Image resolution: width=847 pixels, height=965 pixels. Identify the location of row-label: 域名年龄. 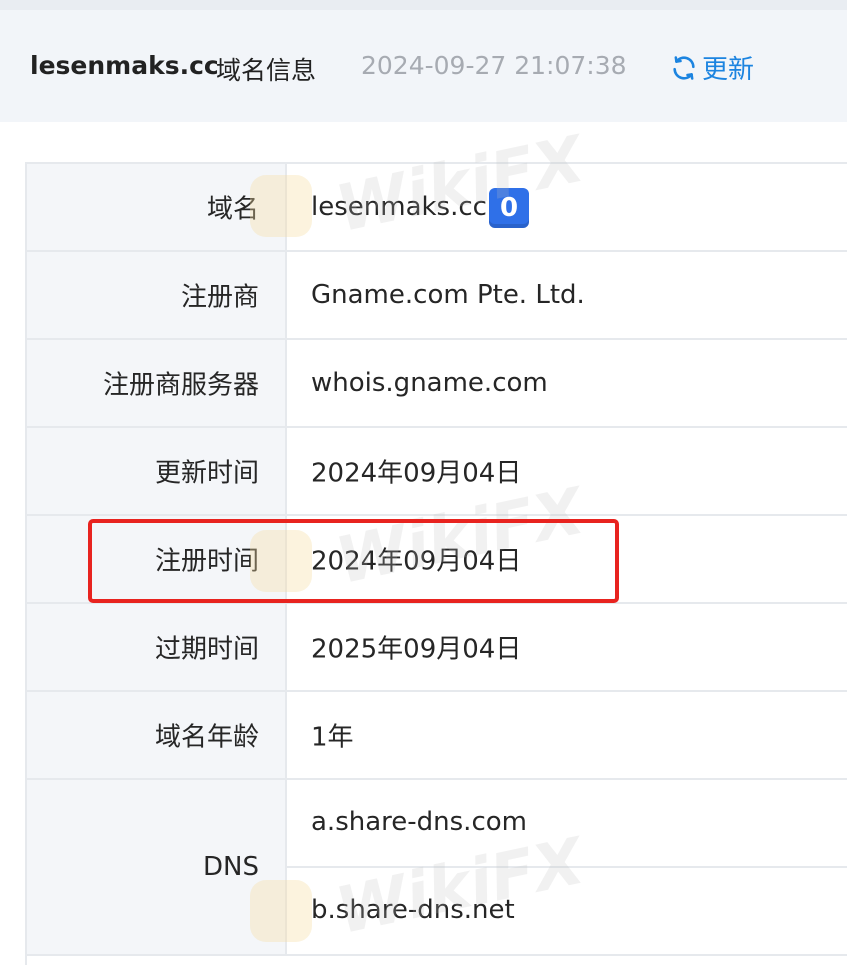
(206, 737).